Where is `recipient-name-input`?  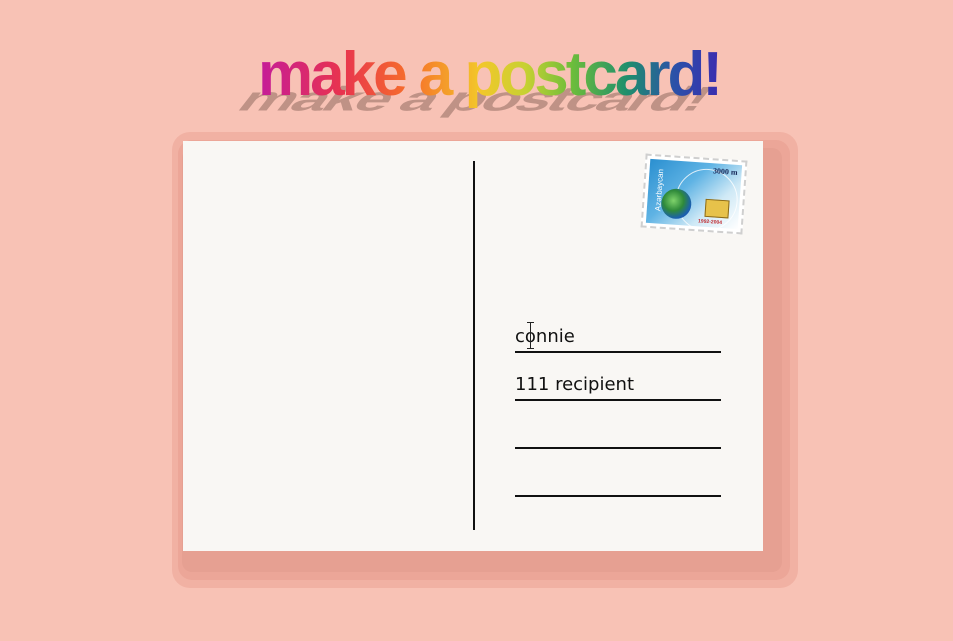
recipient-name-input is located at coordinates (618, 336).